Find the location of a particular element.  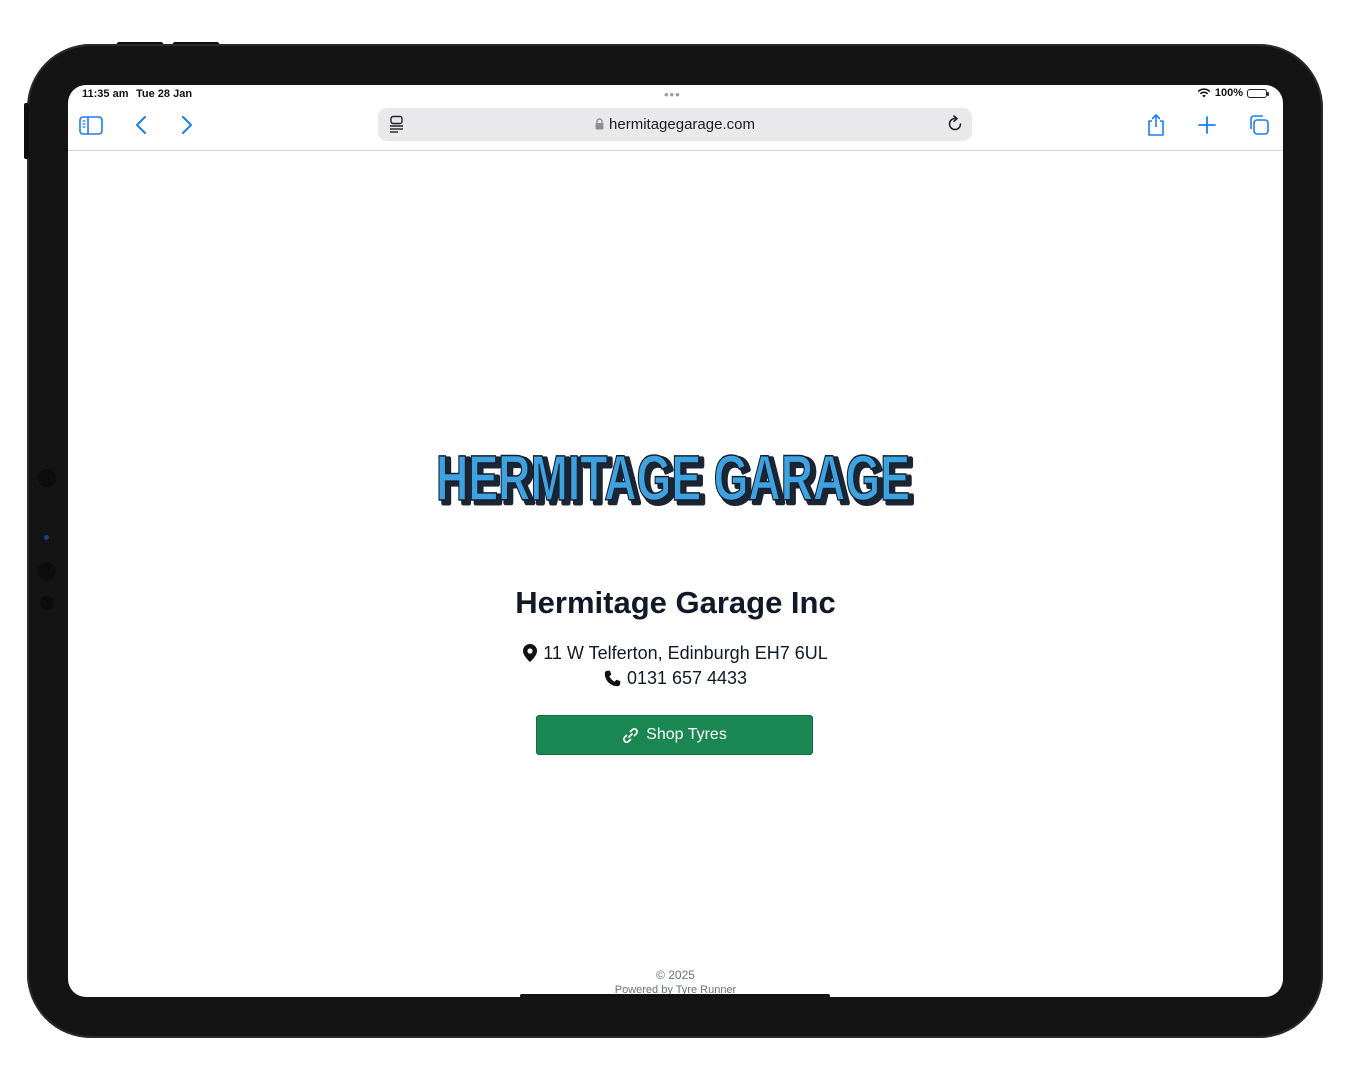

phone-text: 0131 657 4433 is located at coordinates (687, 678).